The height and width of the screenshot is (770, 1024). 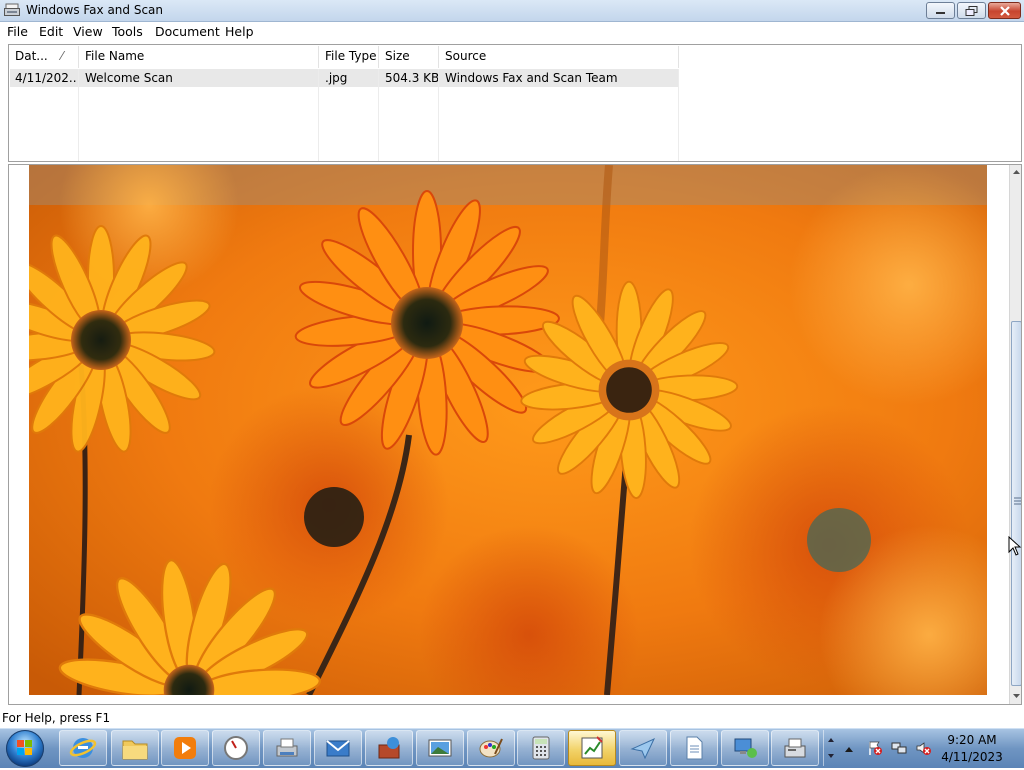 I want to click on action-center-flag-icon, so click(x=875, y=748).